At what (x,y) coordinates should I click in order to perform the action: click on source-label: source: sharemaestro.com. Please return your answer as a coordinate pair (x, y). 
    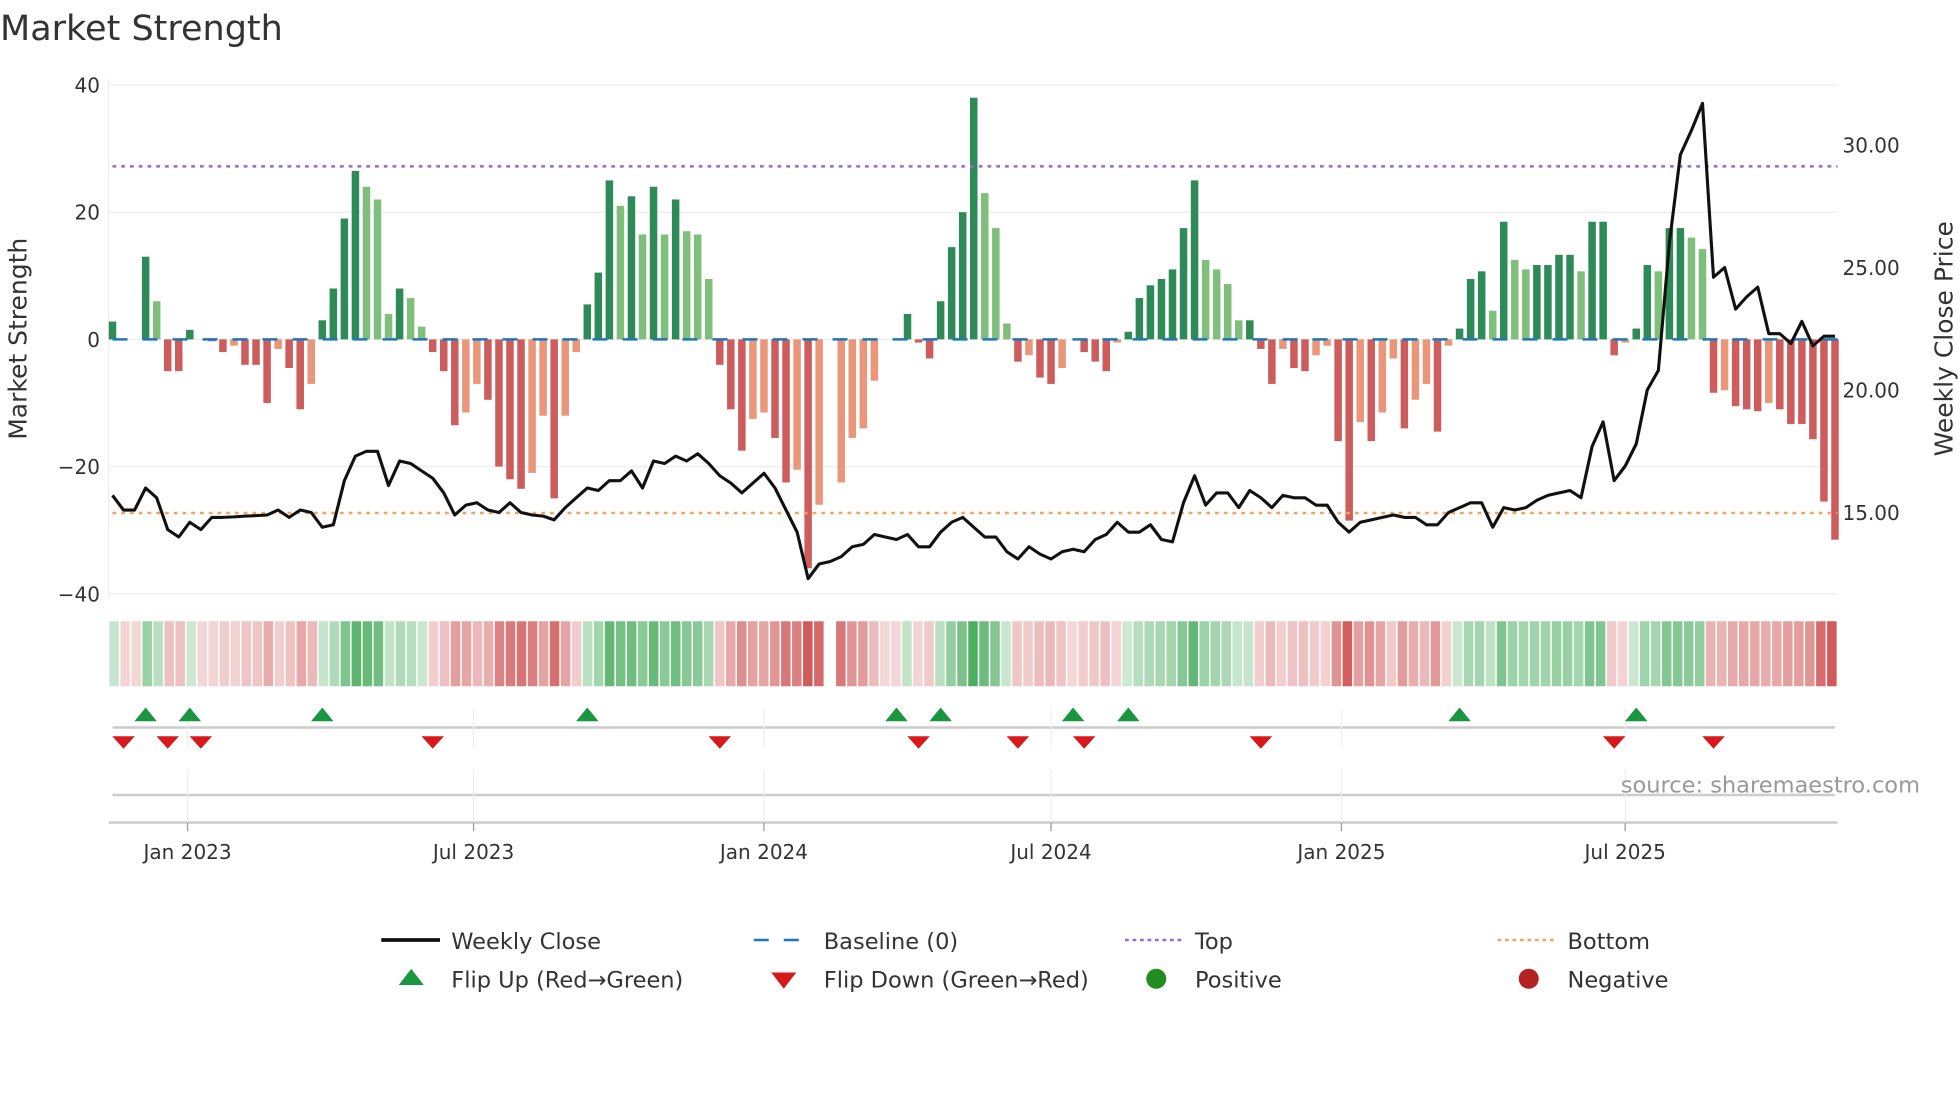
    Looking at the image, I should click on (1770, 786).